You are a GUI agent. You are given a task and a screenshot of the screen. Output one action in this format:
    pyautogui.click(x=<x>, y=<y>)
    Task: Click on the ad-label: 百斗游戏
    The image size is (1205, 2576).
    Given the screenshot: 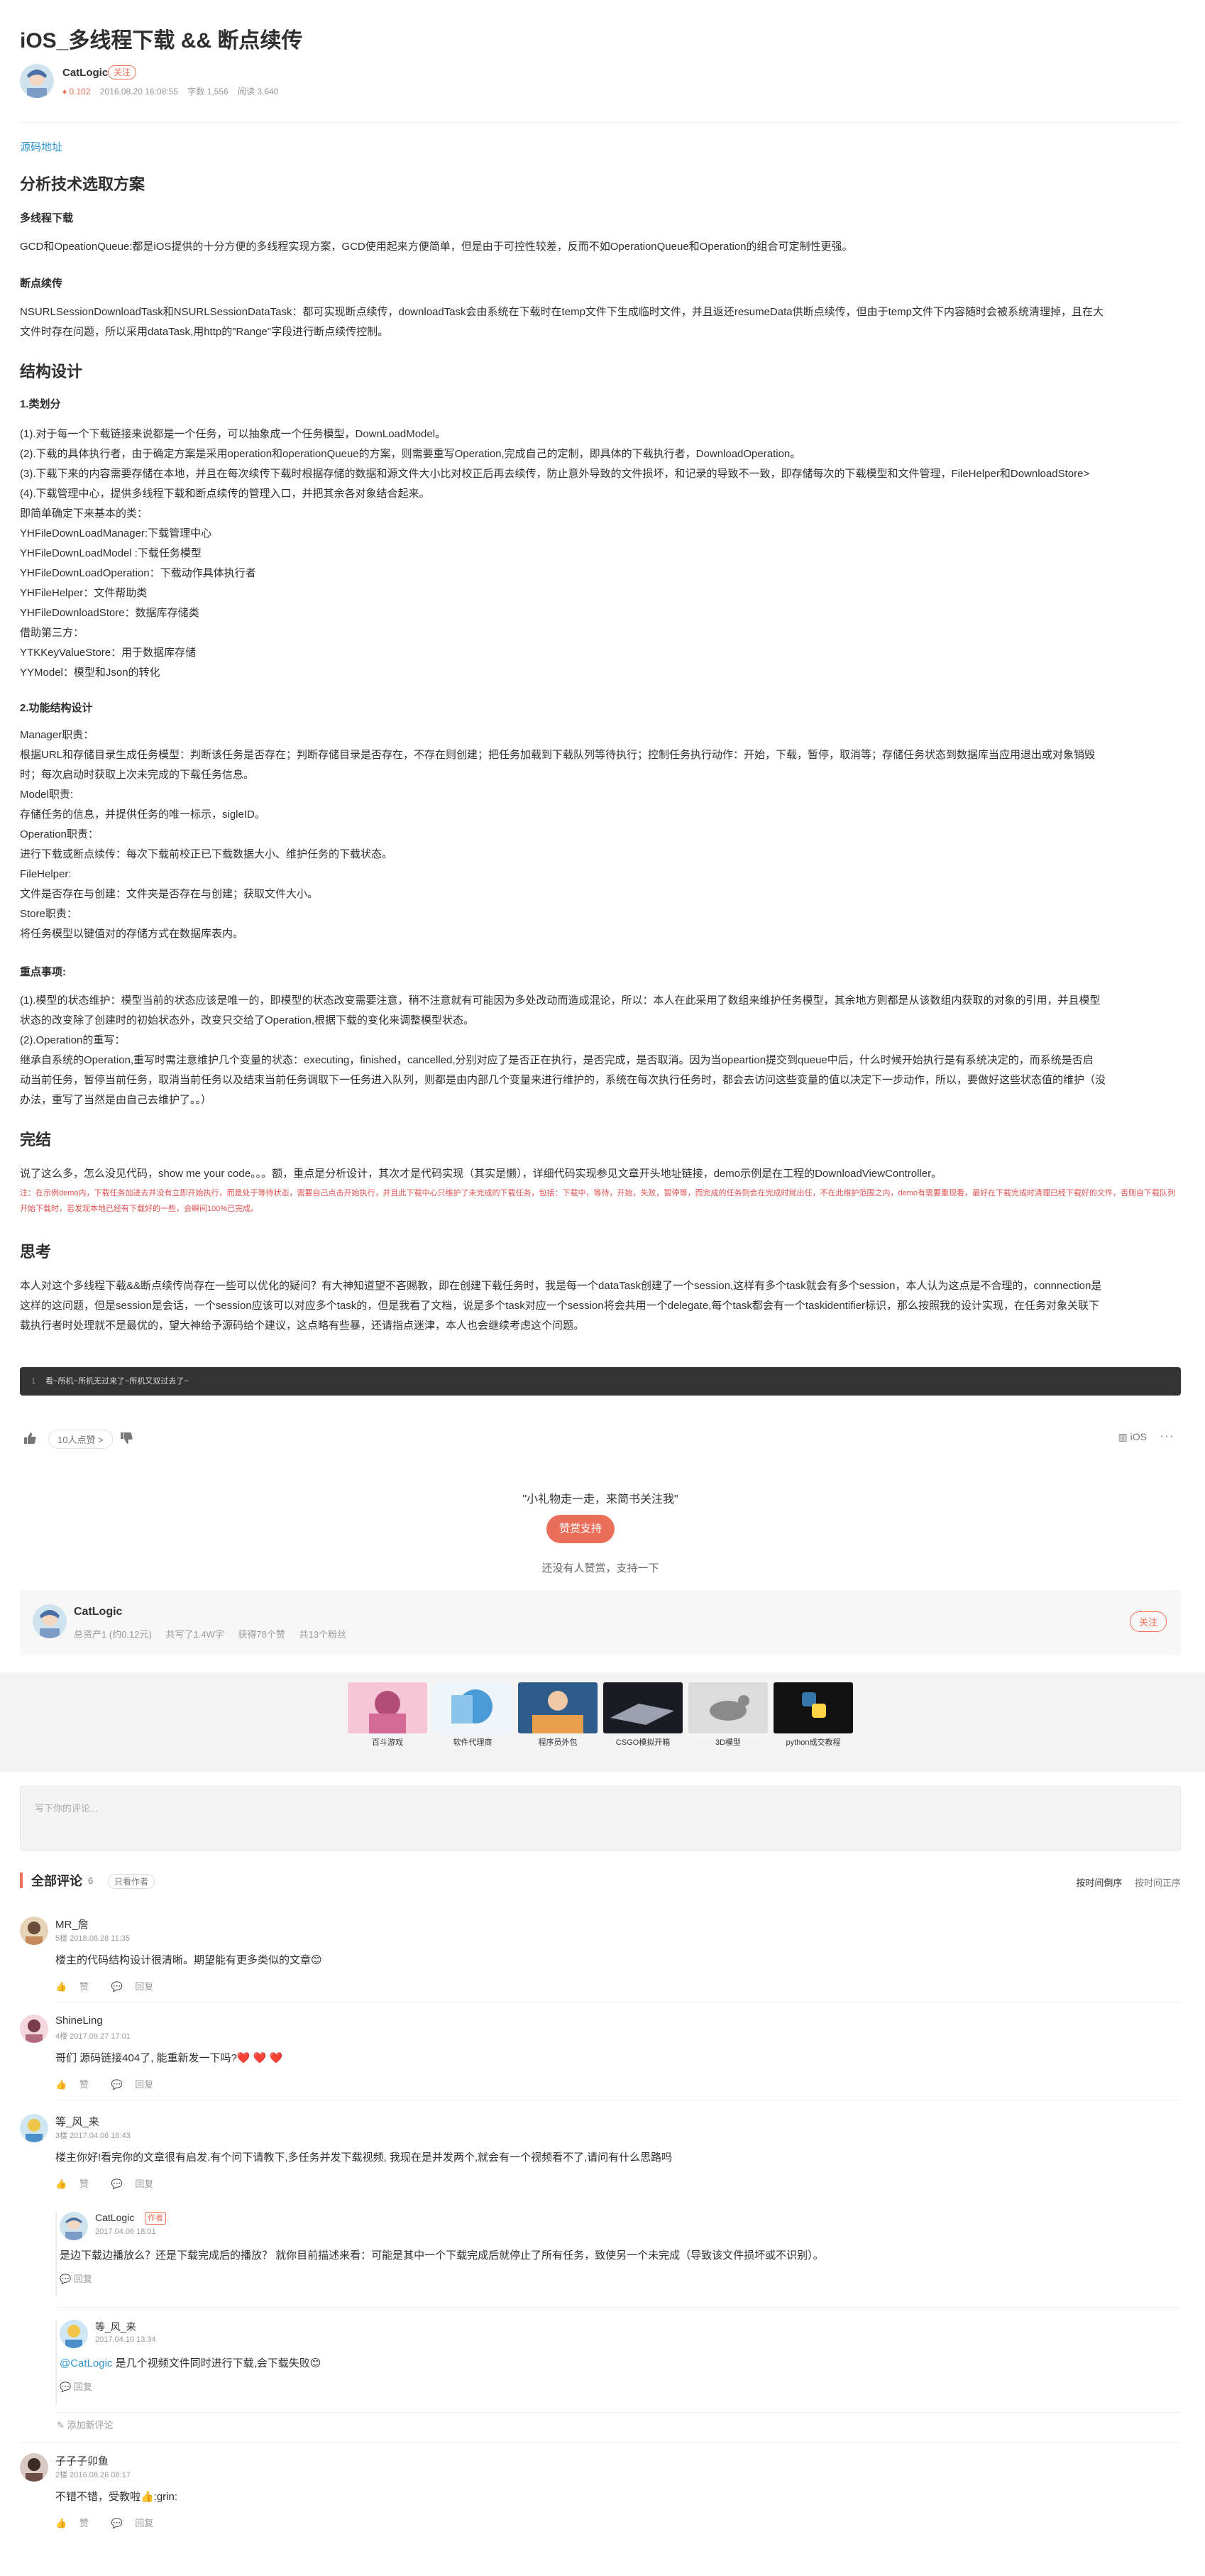 What is the action you would take?
    pyautogui.click(x=388, y=1743)
    